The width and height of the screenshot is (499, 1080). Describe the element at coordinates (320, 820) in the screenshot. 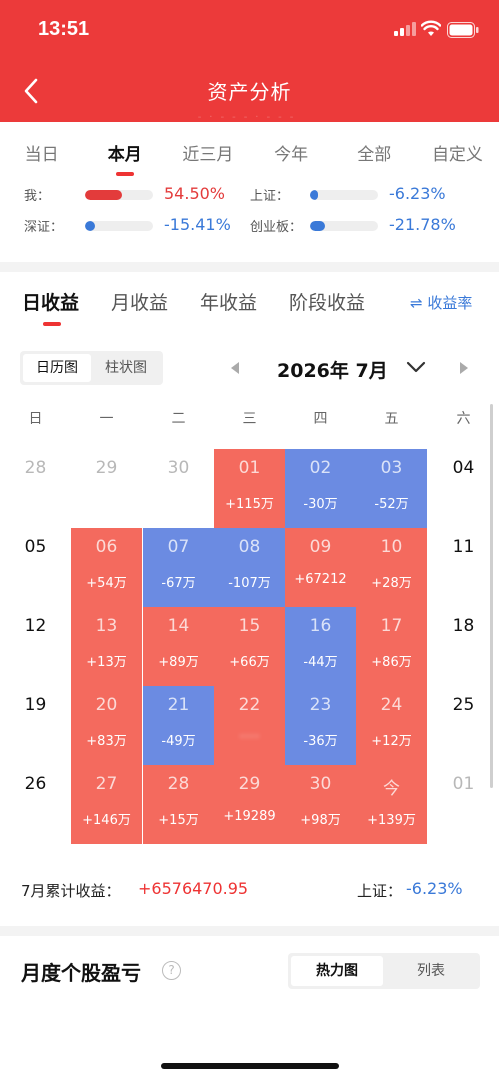

I see `day-profit-value: +98万` at that location.